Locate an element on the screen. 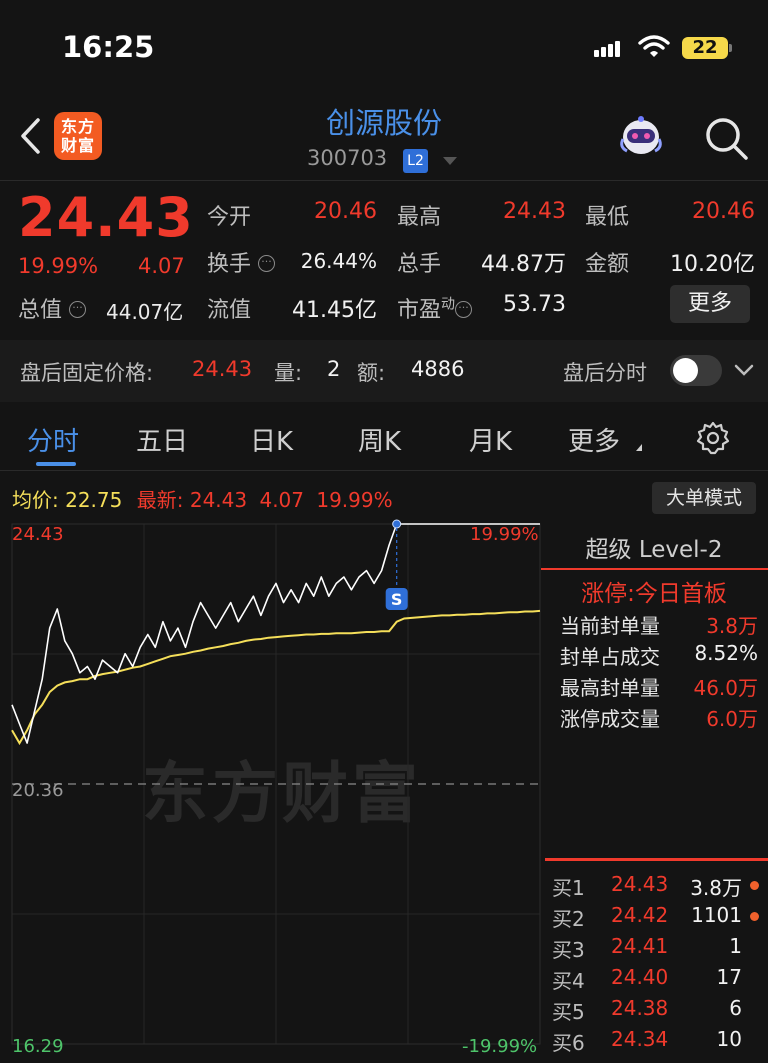 Image resolution: width=768 pixels, height=1063 pixels. market-cap-value: 44.07亿 is located at coordinates (145, 312).